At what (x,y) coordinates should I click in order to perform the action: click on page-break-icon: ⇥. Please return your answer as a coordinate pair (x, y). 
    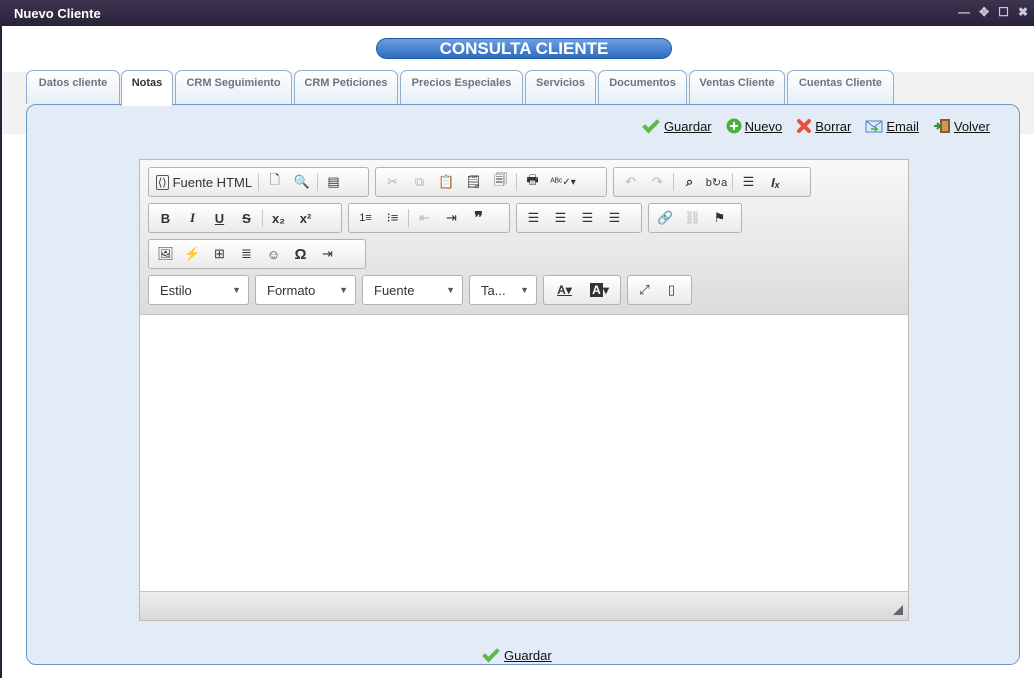
    Looking at the image, I should click on (327, 254).